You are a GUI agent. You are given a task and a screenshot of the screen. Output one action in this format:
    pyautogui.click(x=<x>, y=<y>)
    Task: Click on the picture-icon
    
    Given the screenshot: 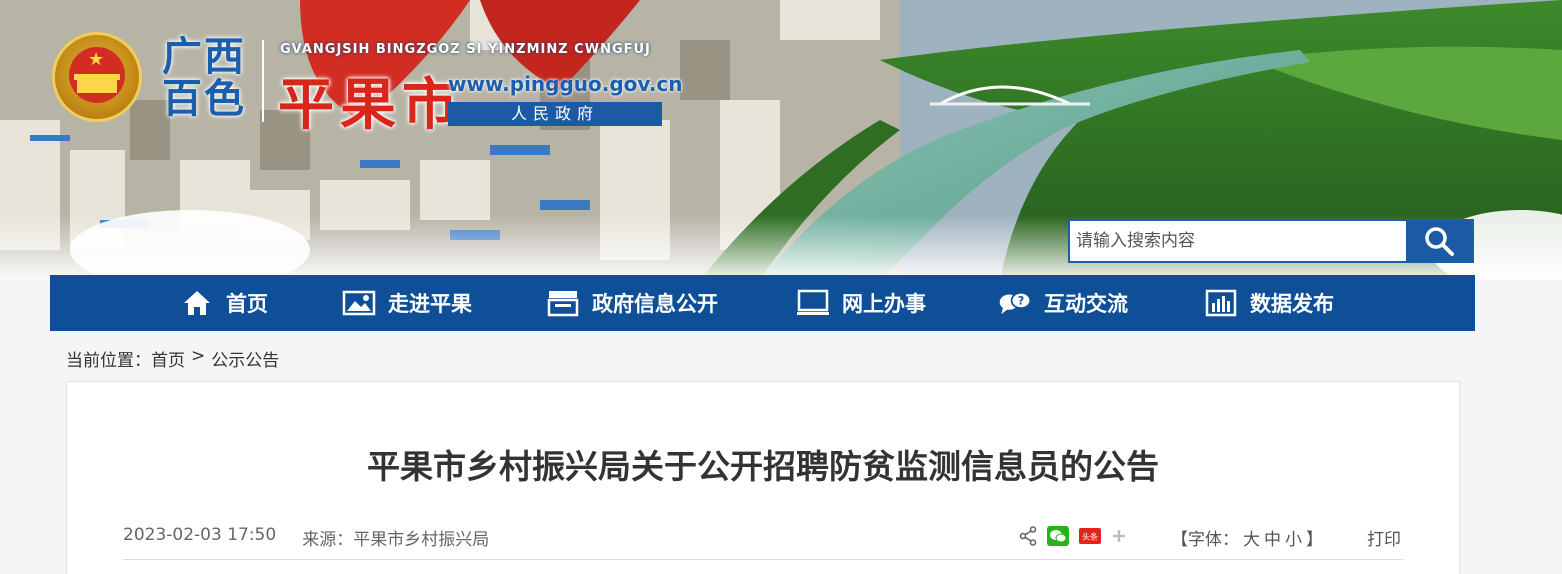 What is the action you would take?
    pyautogui.click(x=359, y=303)
    